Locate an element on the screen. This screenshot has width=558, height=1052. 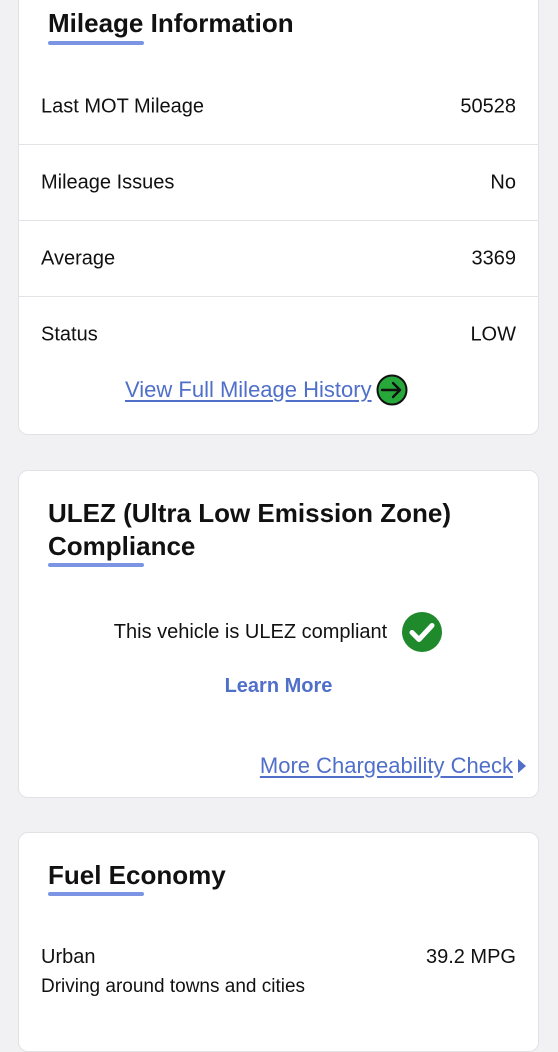
view-mileage-history-label: View Full Mileage History is located at coordinates (248, 390).